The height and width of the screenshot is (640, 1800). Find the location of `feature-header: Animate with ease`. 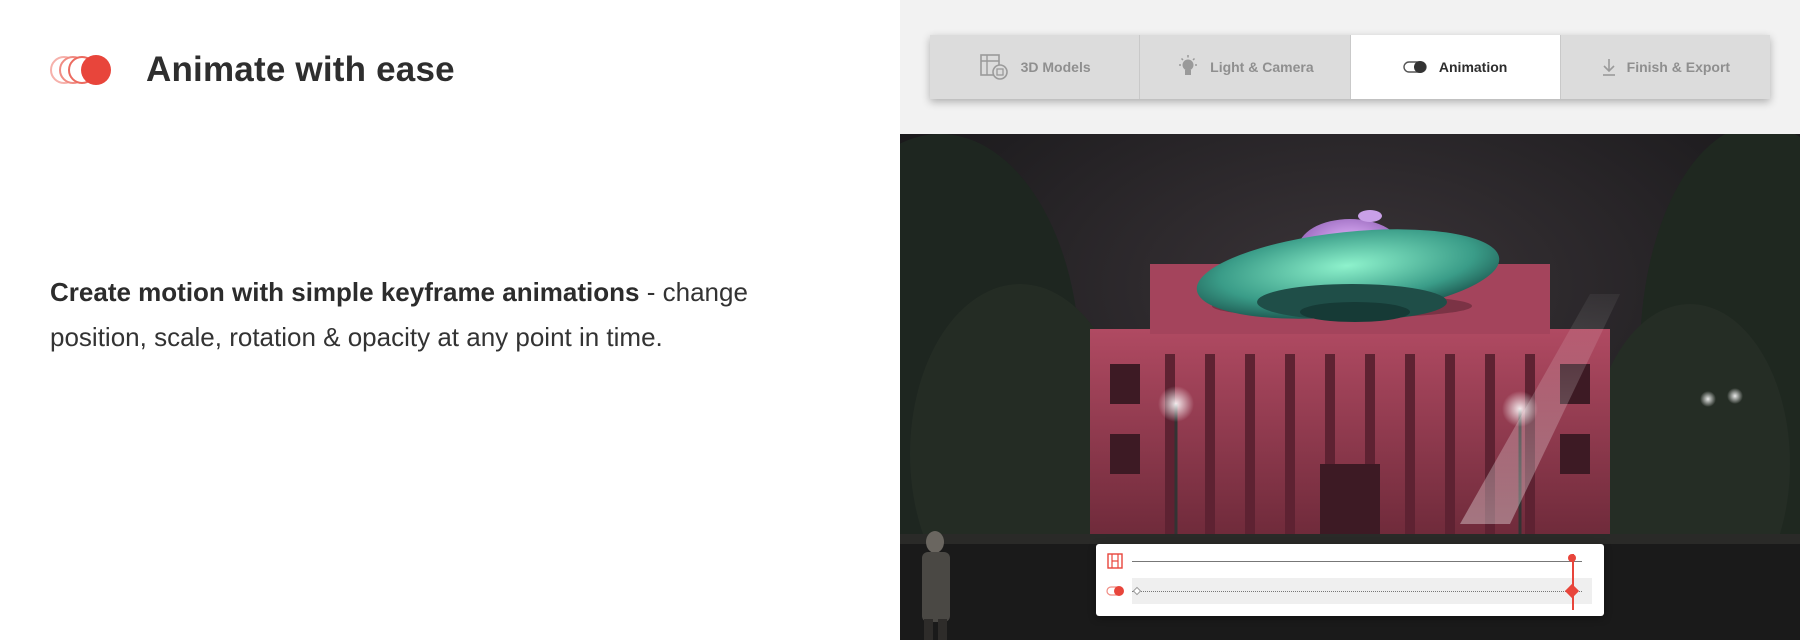

feature-header: Animate with ease is located at coordinates (252, 70).